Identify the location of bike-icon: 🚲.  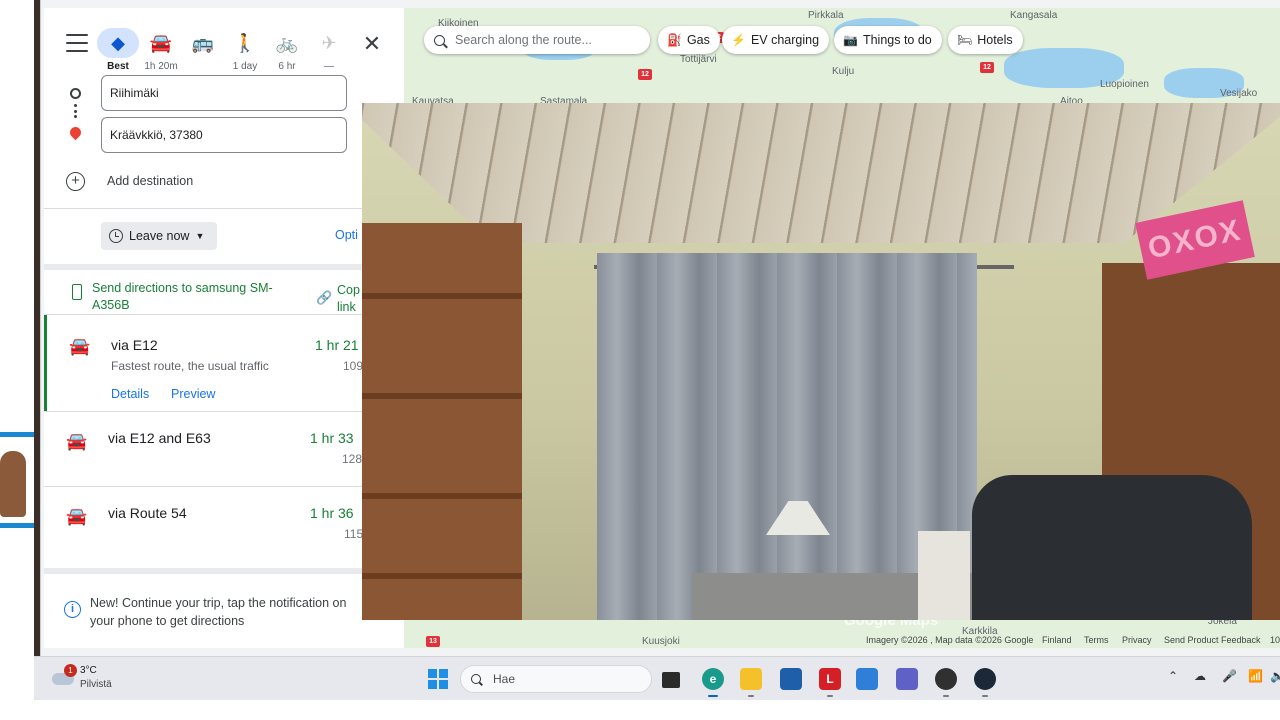
(287, 43).